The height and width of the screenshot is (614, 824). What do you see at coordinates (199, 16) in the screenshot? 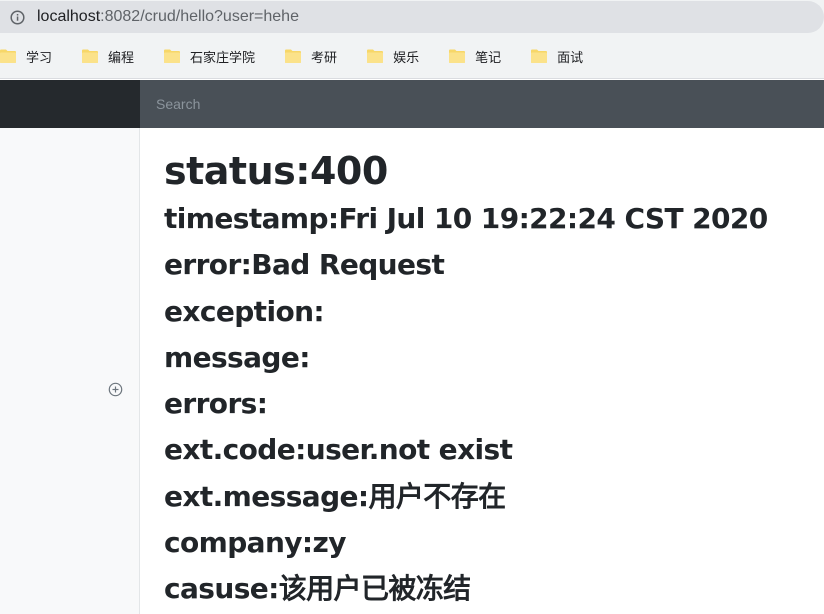
I see `url-path: :8082/crud/hello?user=hehe` at bounding box center [199, 16].